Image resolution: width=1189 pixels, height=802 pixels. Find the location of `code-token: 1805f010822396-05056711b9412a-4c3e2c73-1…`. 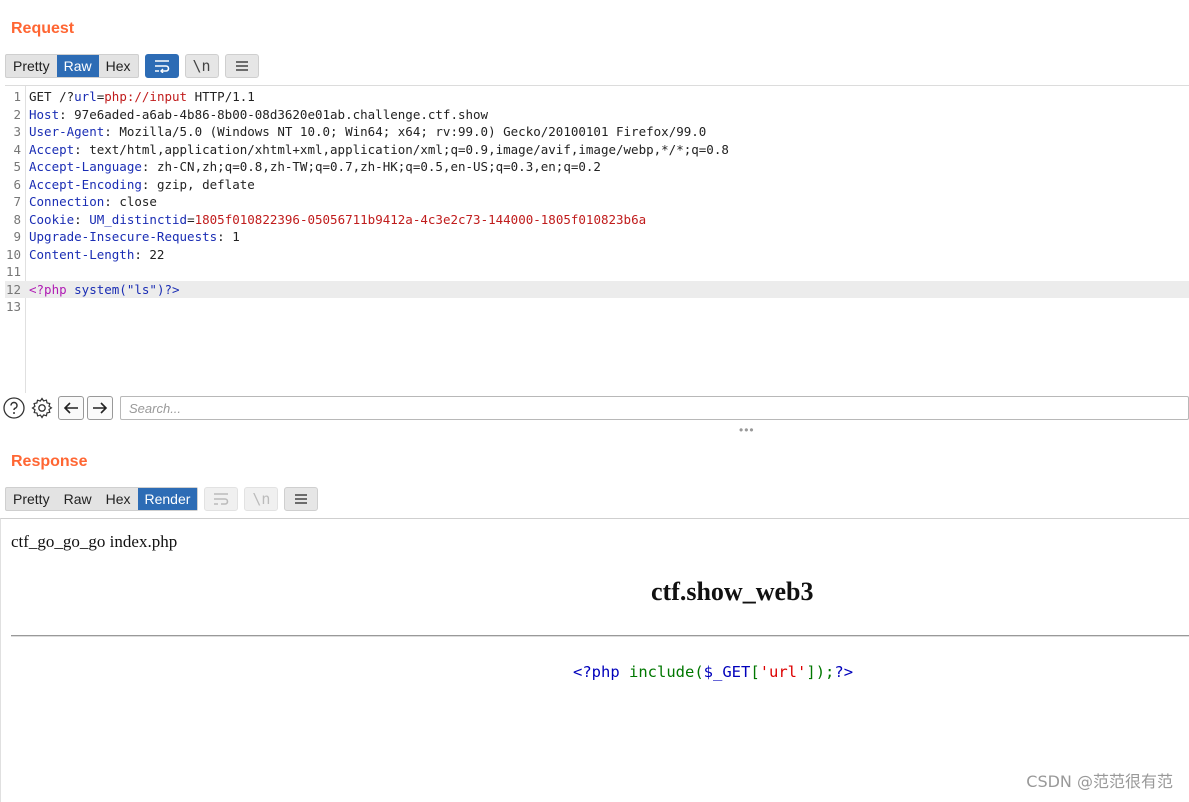

code-token: 1805f010822396-05056711b9412a-4c3e2c73-1… is located at coordinates (420, 219).